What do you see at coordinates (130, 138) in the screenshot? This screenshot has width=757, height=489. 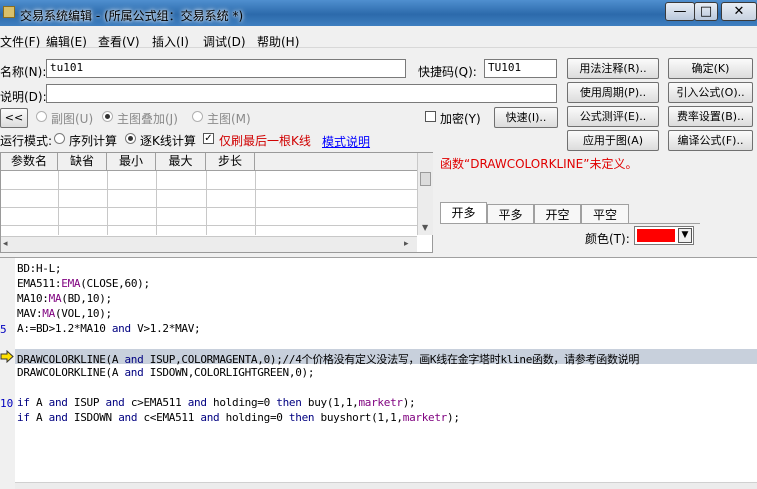 I see `bar-mode-radio` at bounding box center [130, 138].